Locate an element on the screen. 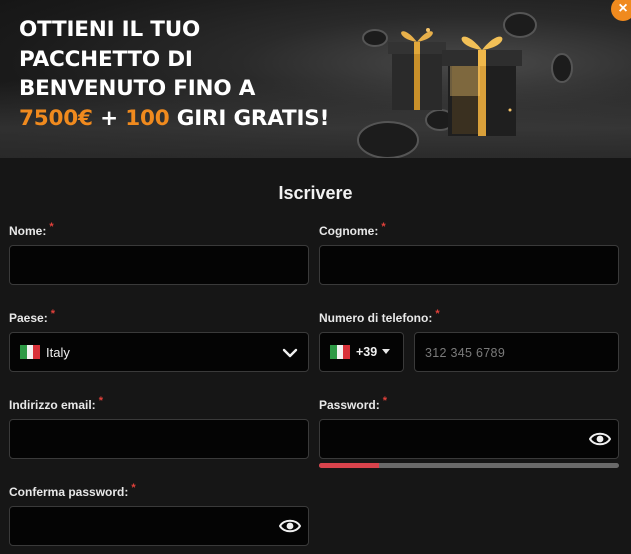  email-input is located at coordinates (159, 439).